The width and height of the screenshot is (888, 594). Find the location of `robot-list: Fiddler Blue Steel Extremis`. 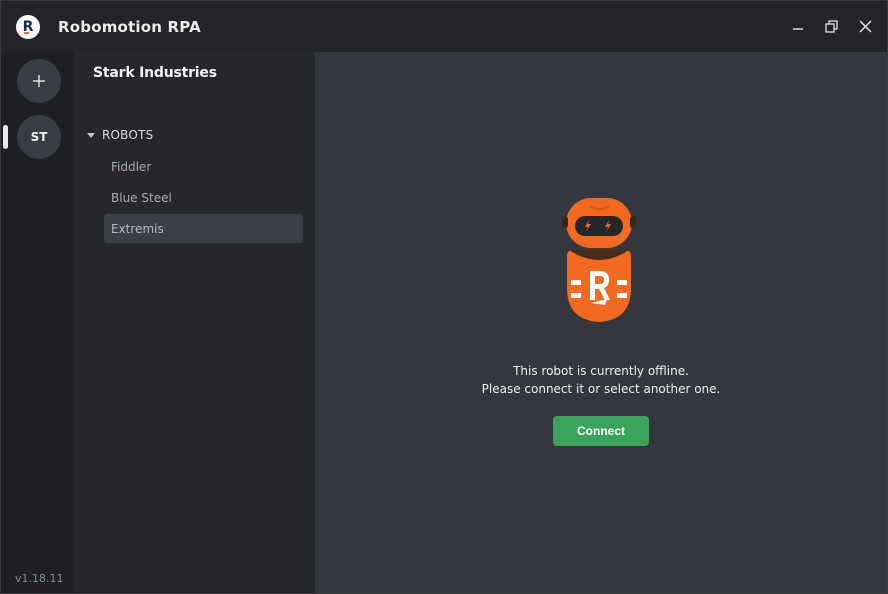

robot-list: Fiddler Blue Steel Extremis is located at coordinates (203, 198).